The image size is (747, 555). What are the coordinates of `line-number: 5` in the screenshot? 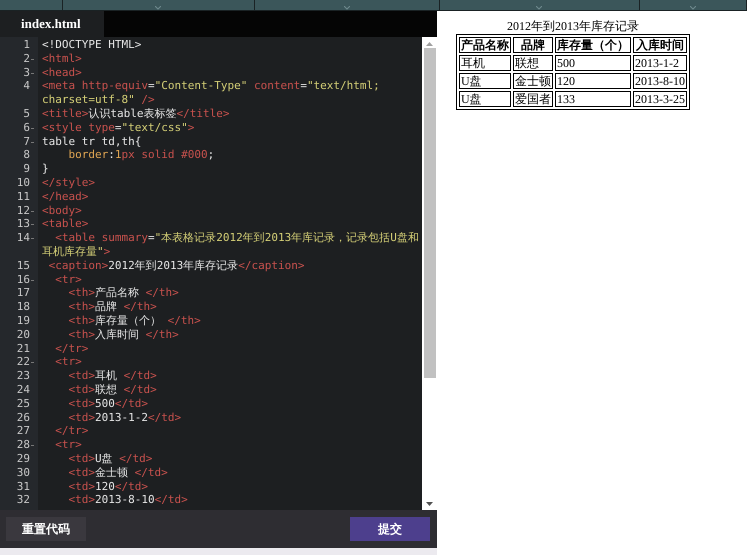 It's located at (26, 113).